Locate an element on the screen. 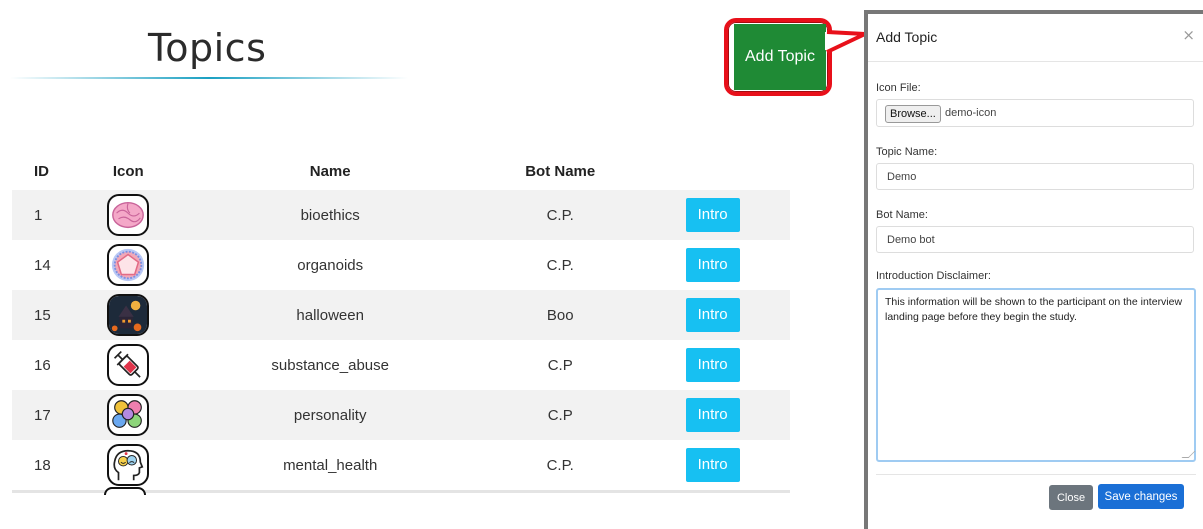  header-name: Name is located at coordinates (330, 171).